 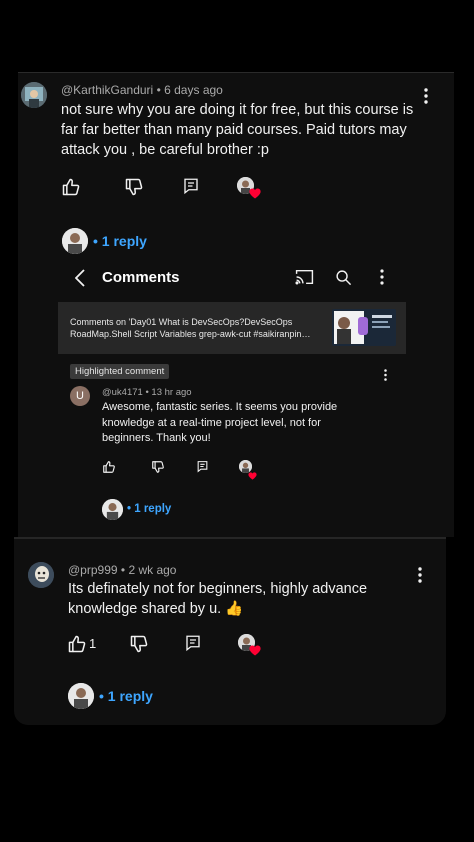 I want to click on avatar-letter: U, so click(x=80, y=396).